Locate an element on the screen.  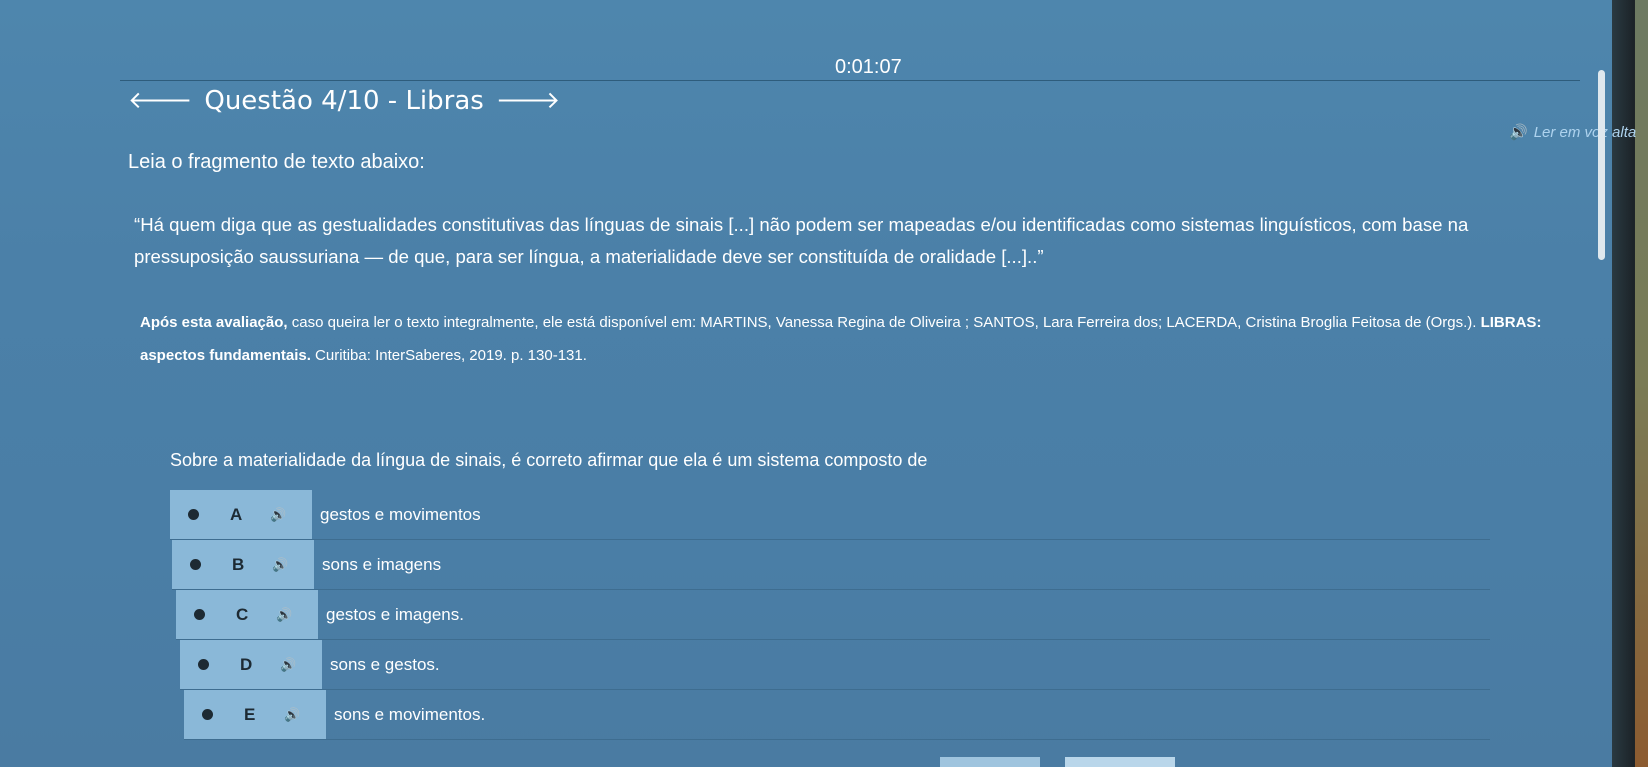
option-letter-cell: D 🔊 is located at coordinates (251, 664).